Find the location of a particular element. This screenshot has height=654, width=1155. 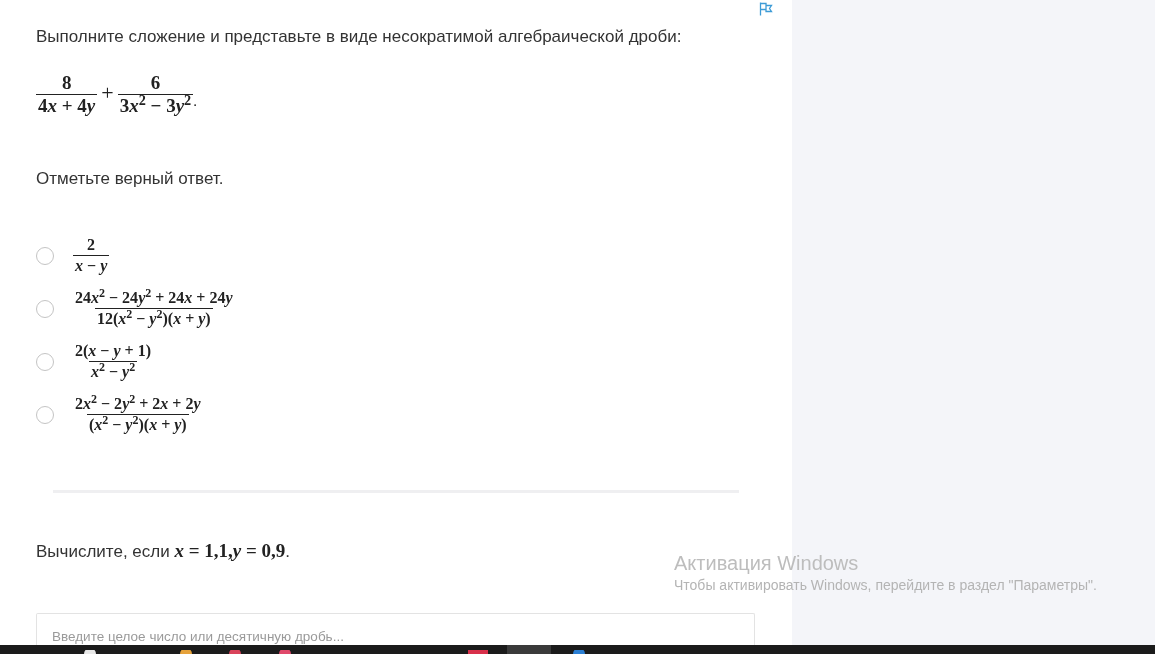

answer-prompt: Отметьте верный ответ. is located at coordinates (130, 178).